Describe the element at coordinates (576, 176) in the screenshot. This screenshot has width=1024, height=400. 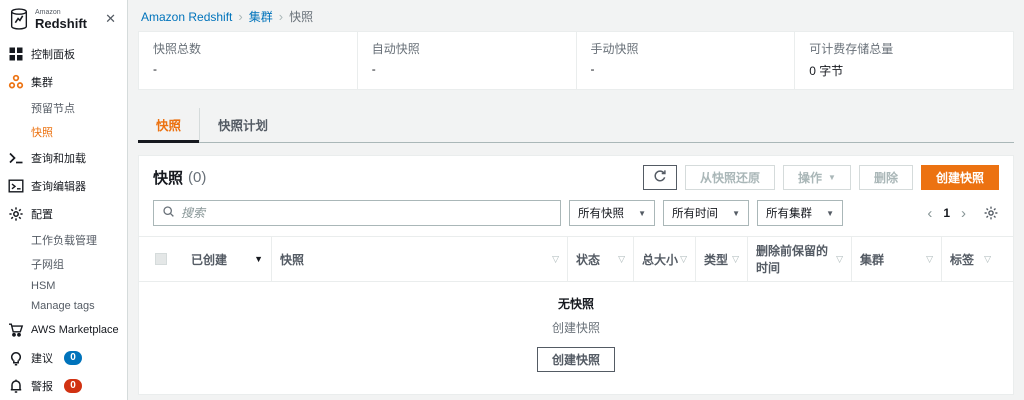
I see `panel-header: 快照 (0) 从快照还原 操作 ▼ 删除 创建快照` at that location.